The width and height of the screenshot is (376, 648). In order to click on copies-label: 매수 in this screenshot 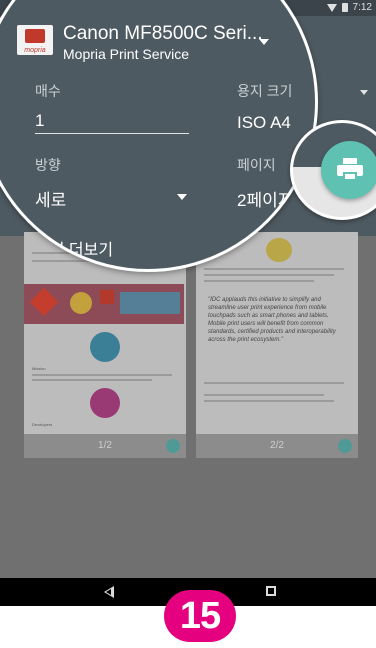, I will do `click(48, 91)`.